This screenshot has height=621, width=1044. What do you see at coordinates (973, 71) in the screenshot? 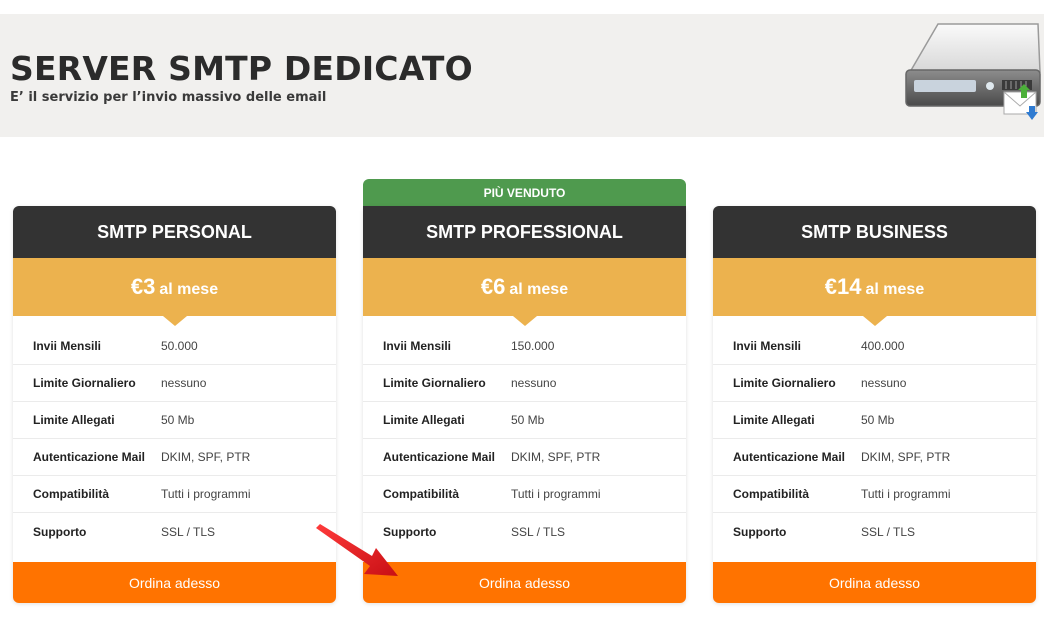
I see `server-mail-icon` at bounding box center [973, 71].